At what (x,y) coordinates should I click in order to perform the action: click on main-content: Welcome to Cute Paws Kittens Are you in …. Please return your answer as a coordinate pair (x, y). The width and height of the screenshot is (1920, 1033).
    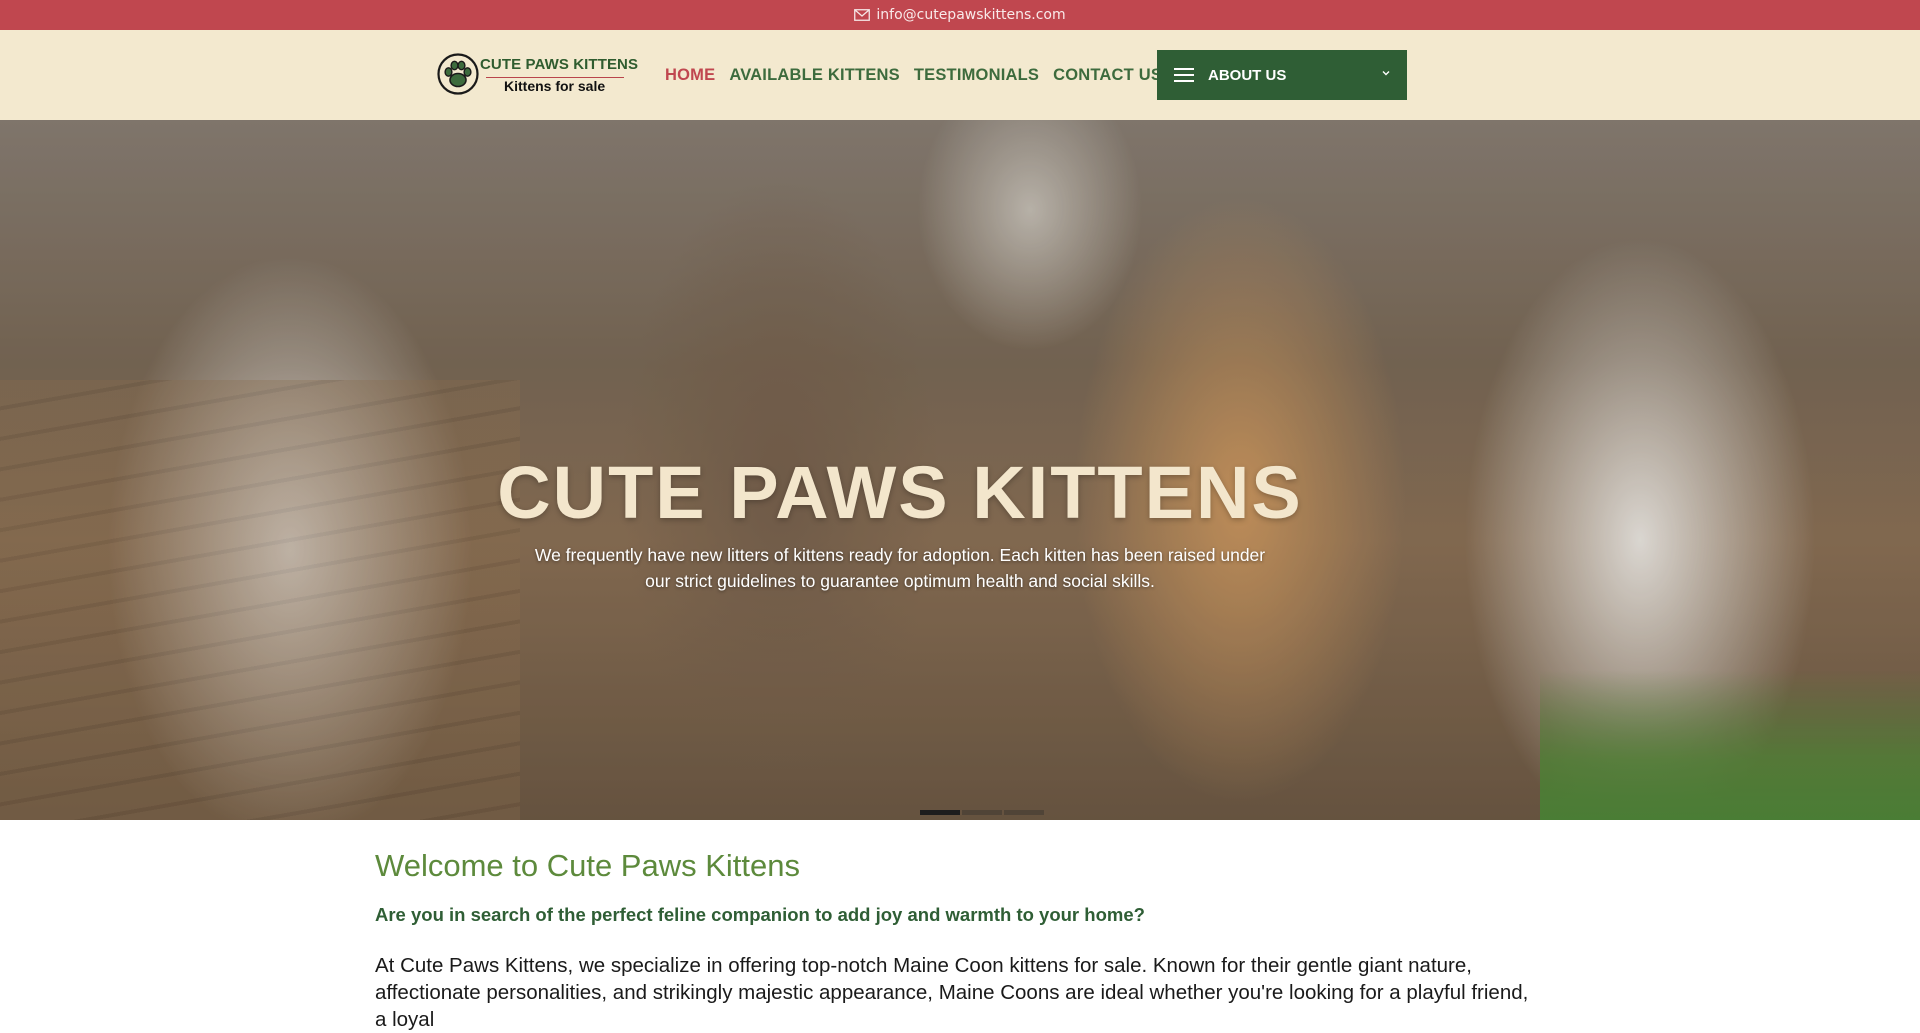
    Looking at the image, I should click on (960, 926).